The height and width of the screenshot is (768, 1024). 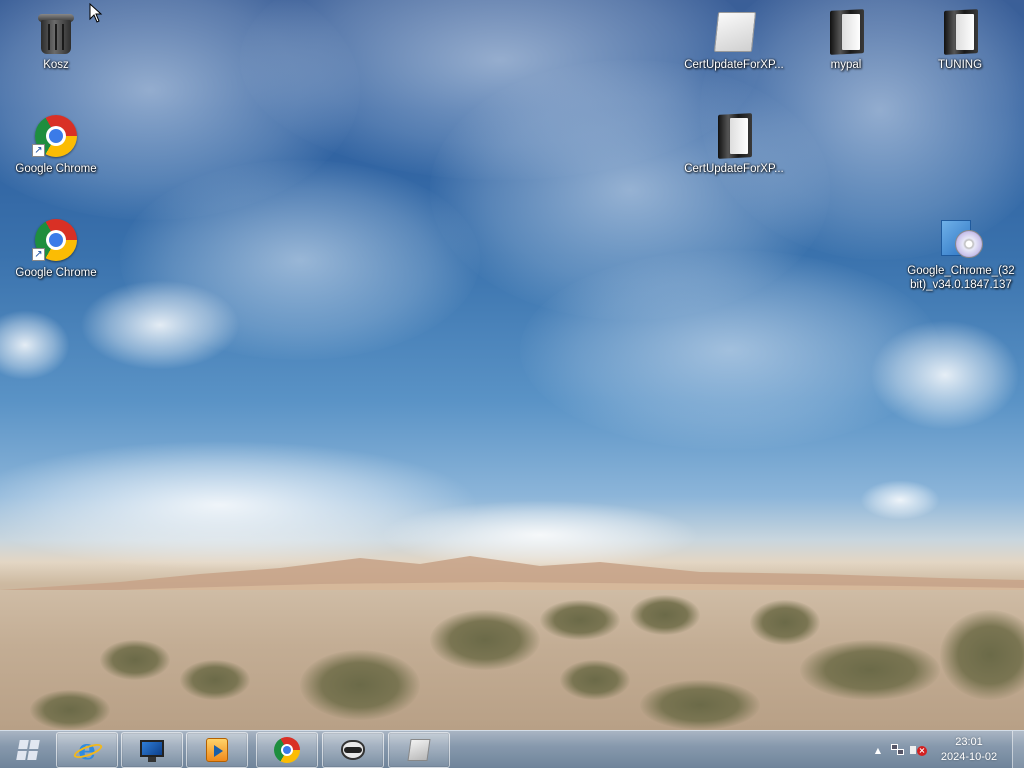 I want to click on volume-tray-button: ×, so click(x=918, y=750).